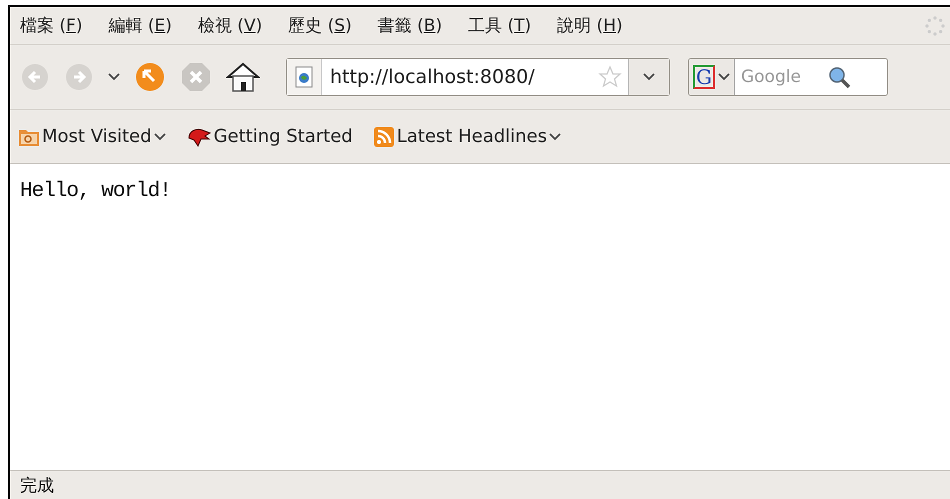 Image resolution: width=950 pixels, height=499 pixels. What do you see at coordinates (649, 77) in the screenshot?
I see `dropdown-caret-icon` at bounding box center [649, 77].